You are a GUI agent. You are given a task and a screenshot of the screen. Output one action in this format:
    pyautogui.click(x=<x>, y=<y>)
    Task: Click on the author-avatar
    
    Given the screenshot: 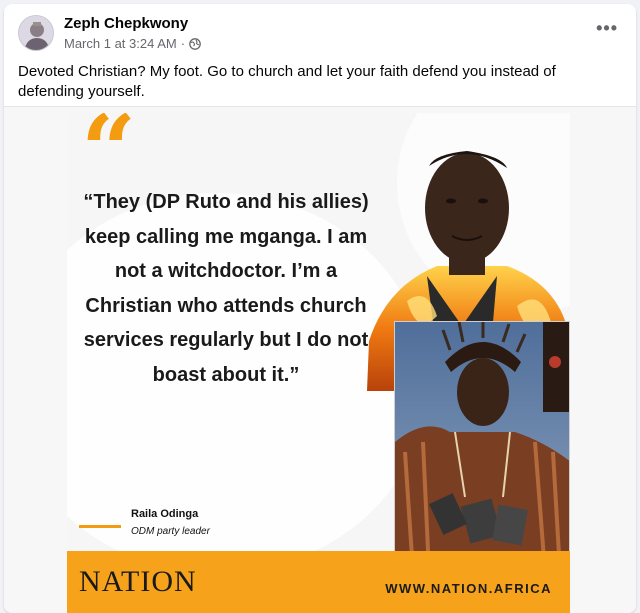 What is the action you would take?
    pyautogui.click(x=36, y=33)
    